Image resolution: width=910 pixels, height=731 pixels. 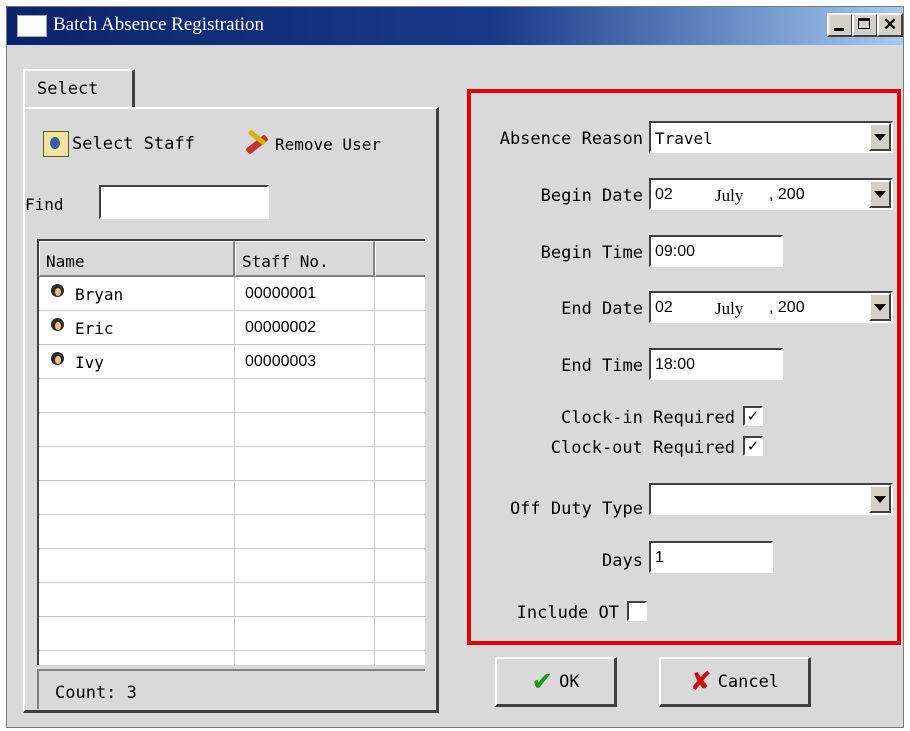 I want to click on staff-number: 00000003, so click(x=281, y=361).